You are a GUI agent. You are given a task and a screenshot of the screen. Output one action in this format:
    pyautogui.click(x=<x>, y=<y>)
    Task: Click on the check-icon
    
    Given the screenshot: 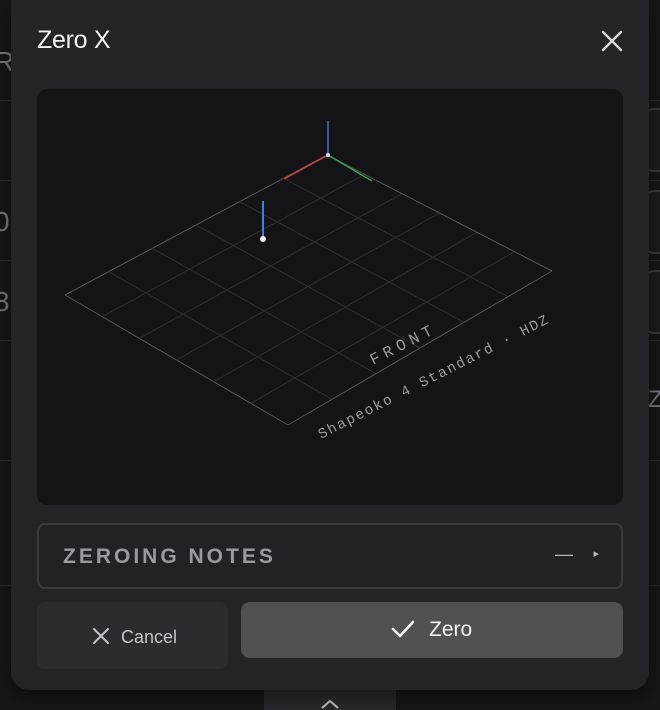 What is the action you would take?
    pyautogui.click(x=403, y=629)
    